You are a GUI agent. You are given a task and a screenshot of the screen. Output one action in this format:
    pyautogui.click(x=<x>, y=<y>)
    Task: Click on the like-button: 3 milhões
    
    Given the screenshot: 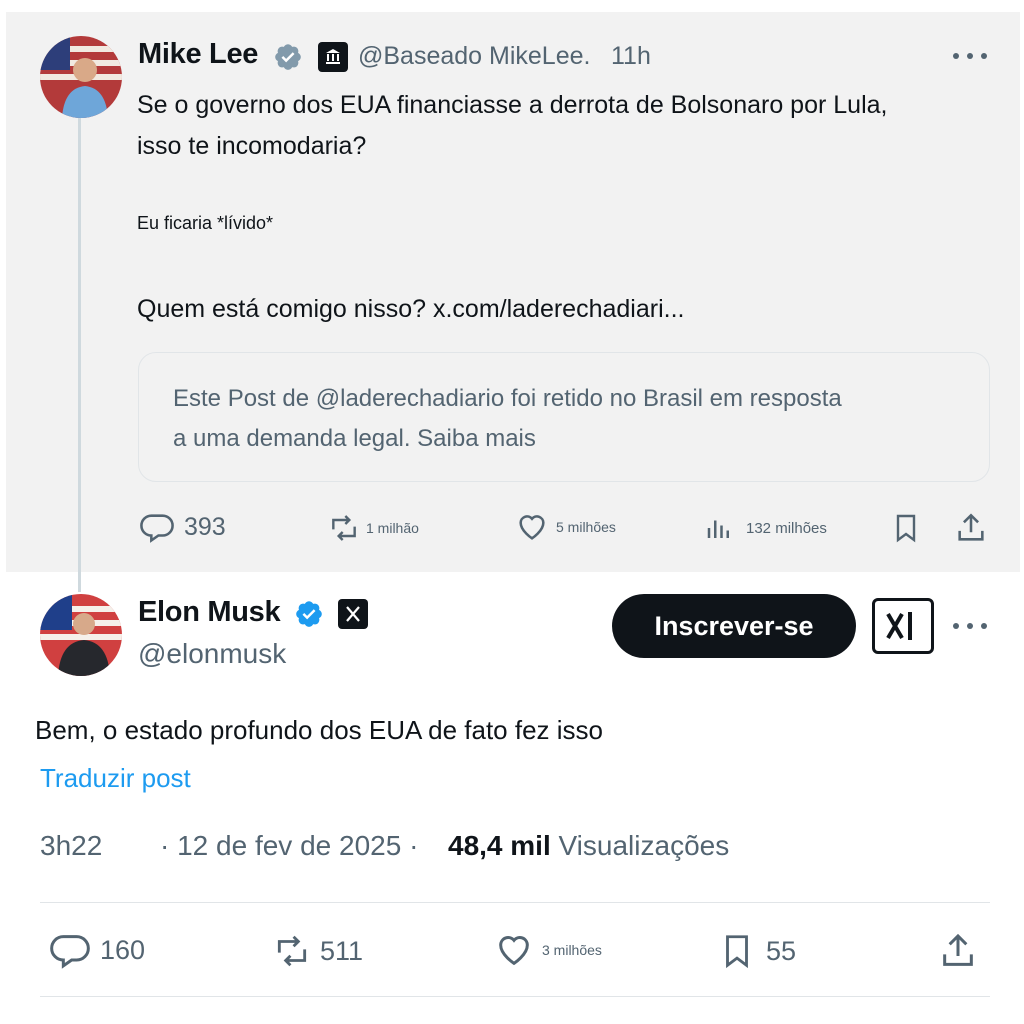 What is the action you would take?
    pyautogui.click(x=548, y=950)
    